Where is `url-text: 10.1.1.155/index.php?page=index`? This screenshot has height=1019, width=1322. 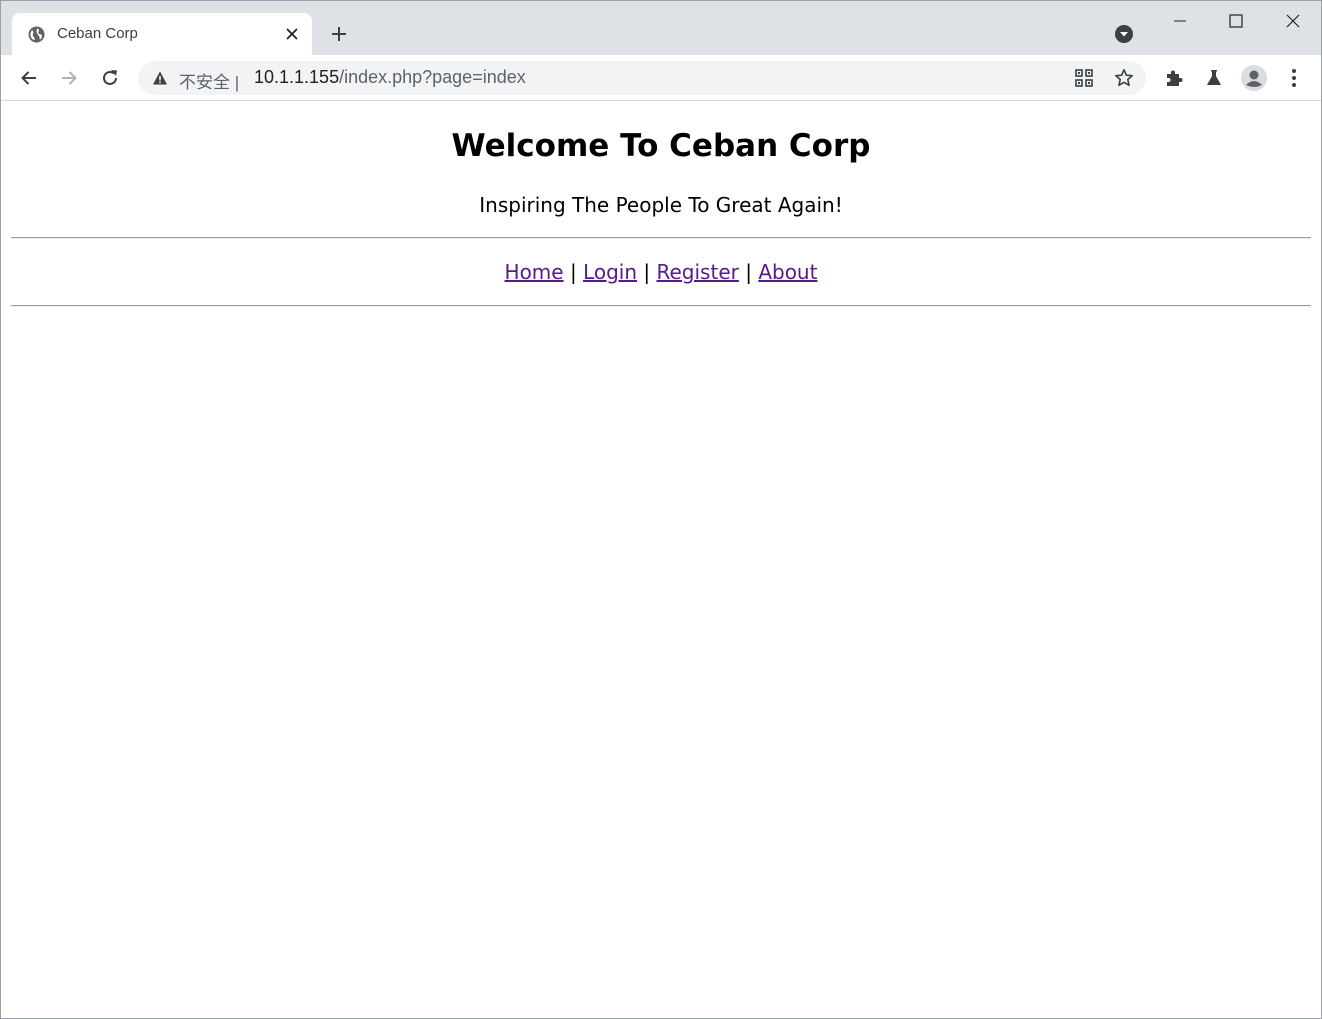 url-text: 10.1.1.155/index.php?page=index is located at coordinates (390, 77).